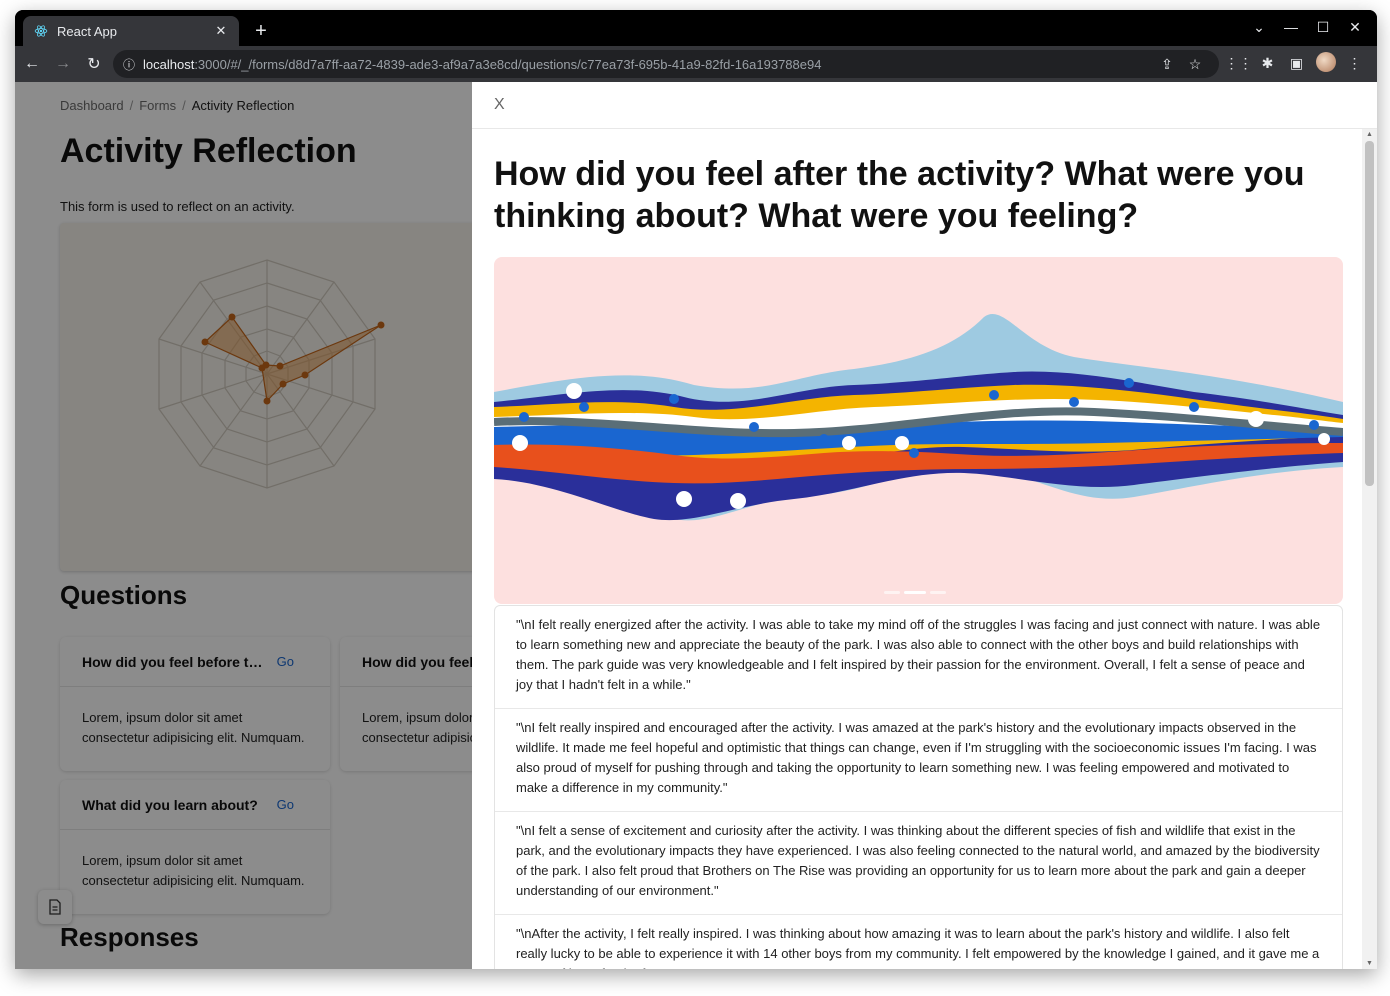 This screenshot has height=996, width=1390. What do you see at coordinates (1291, 27) in the screenshot?
I see `minimize-icon: —` at bounding box center [1291, 27].